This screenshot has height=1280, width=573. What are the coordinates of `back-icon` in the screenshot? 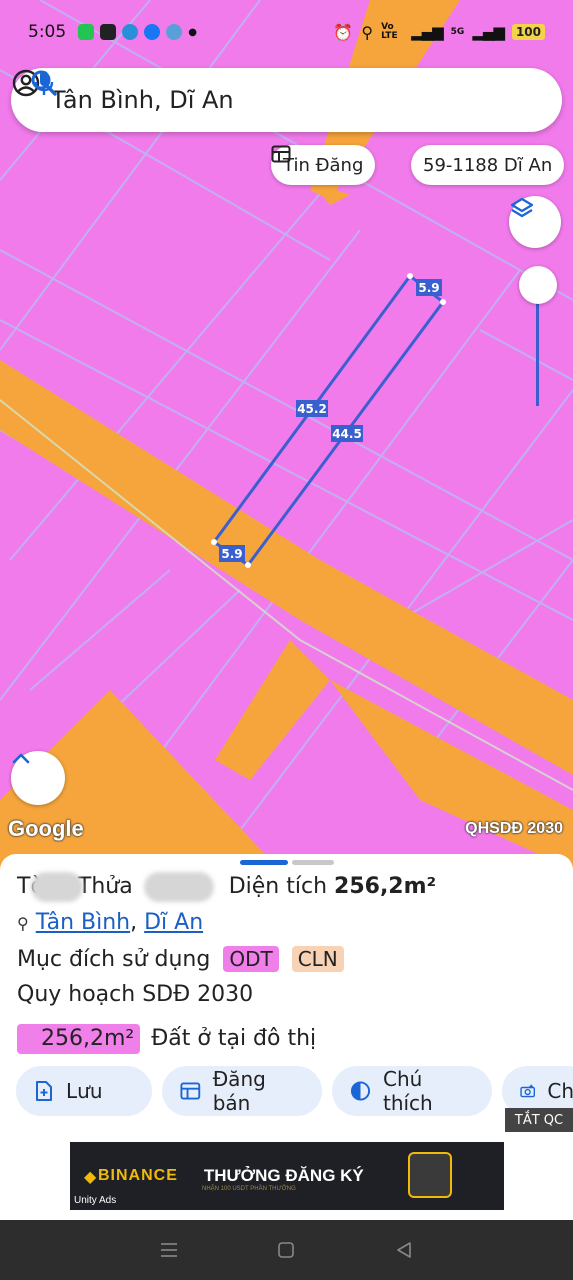 It's located at (404, 1250).